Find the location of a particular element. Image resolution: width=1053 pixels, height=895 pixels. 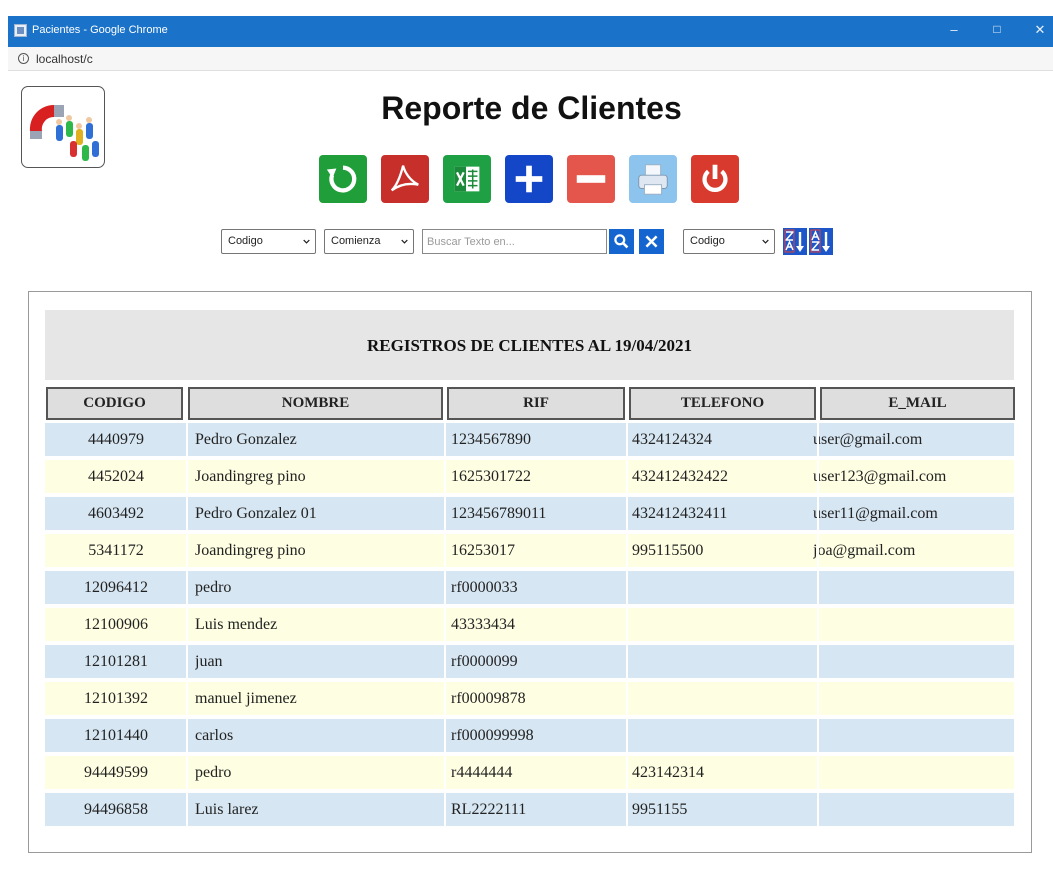

table-row: 12101281 juan rf0000099 is located at coordinates (529, 661).